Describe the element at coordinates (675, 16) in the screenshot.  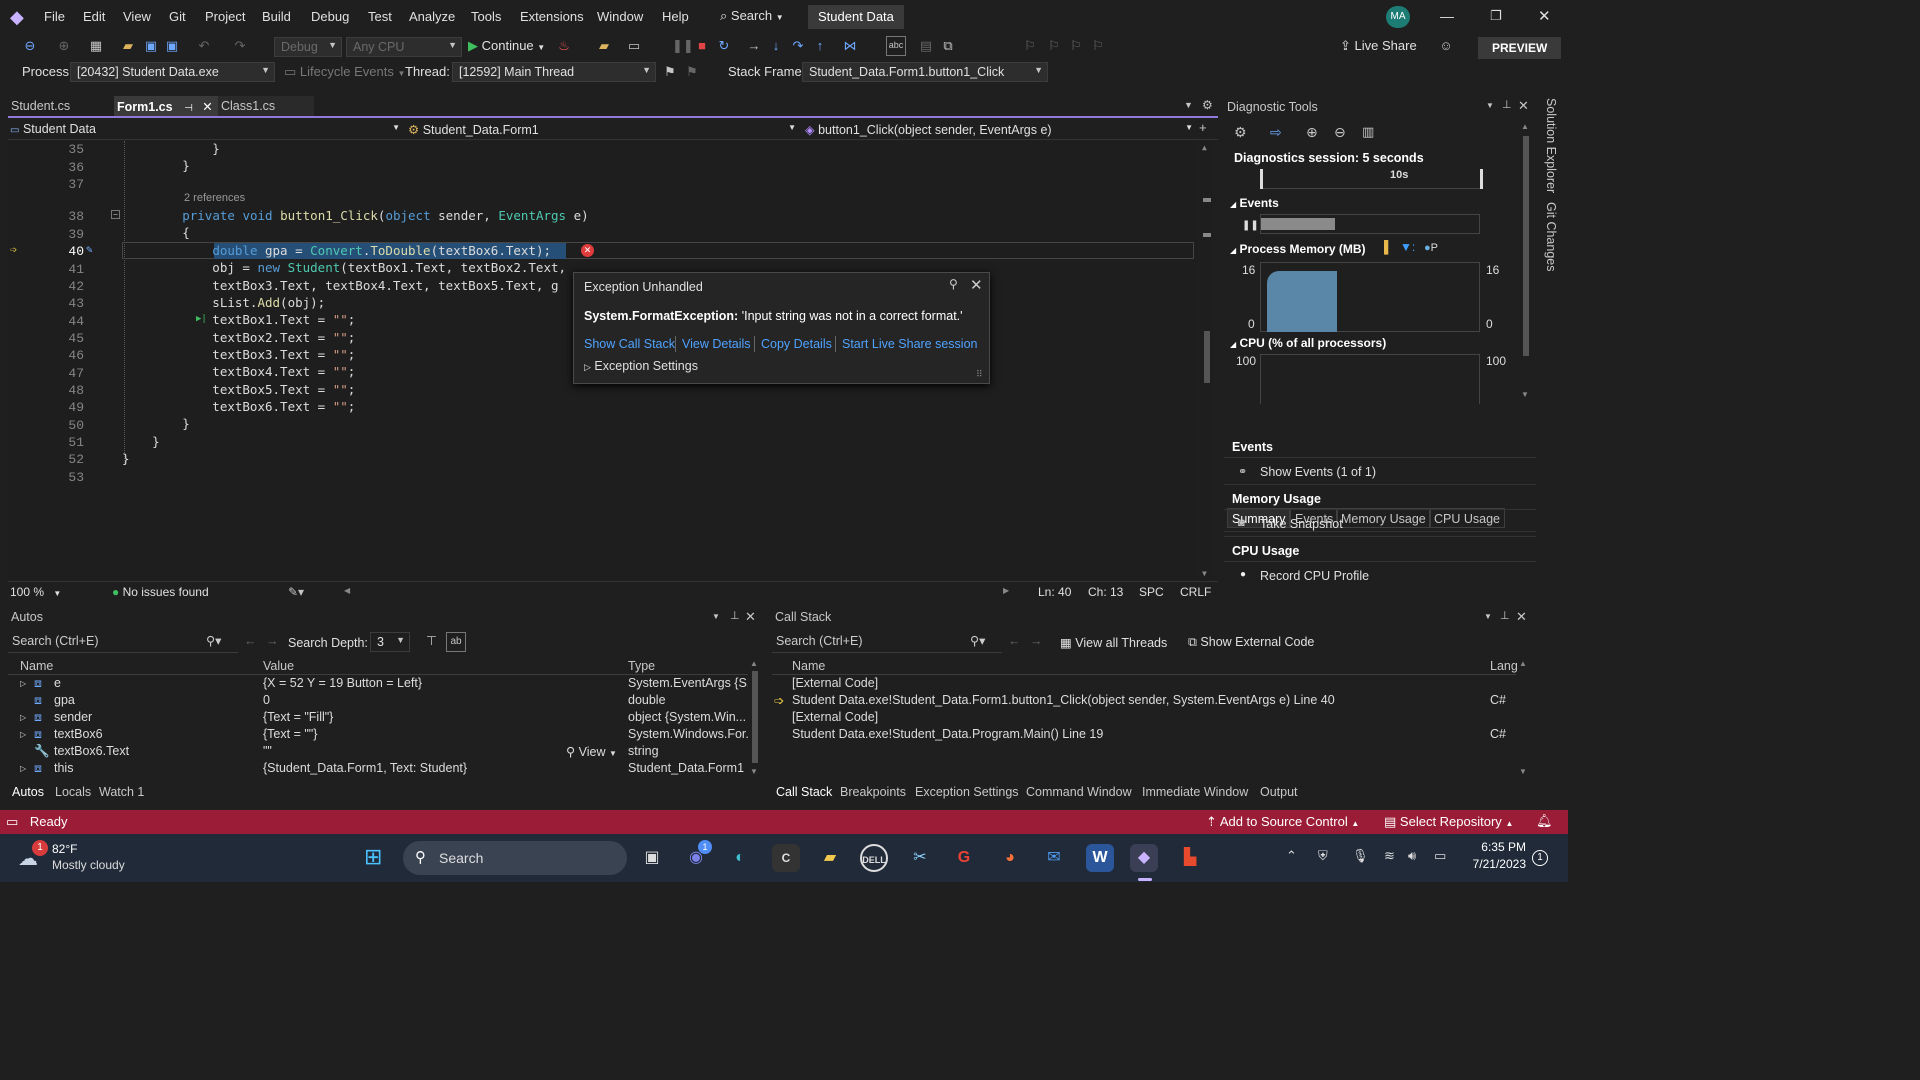
I see `menu-help: Help` at that location.